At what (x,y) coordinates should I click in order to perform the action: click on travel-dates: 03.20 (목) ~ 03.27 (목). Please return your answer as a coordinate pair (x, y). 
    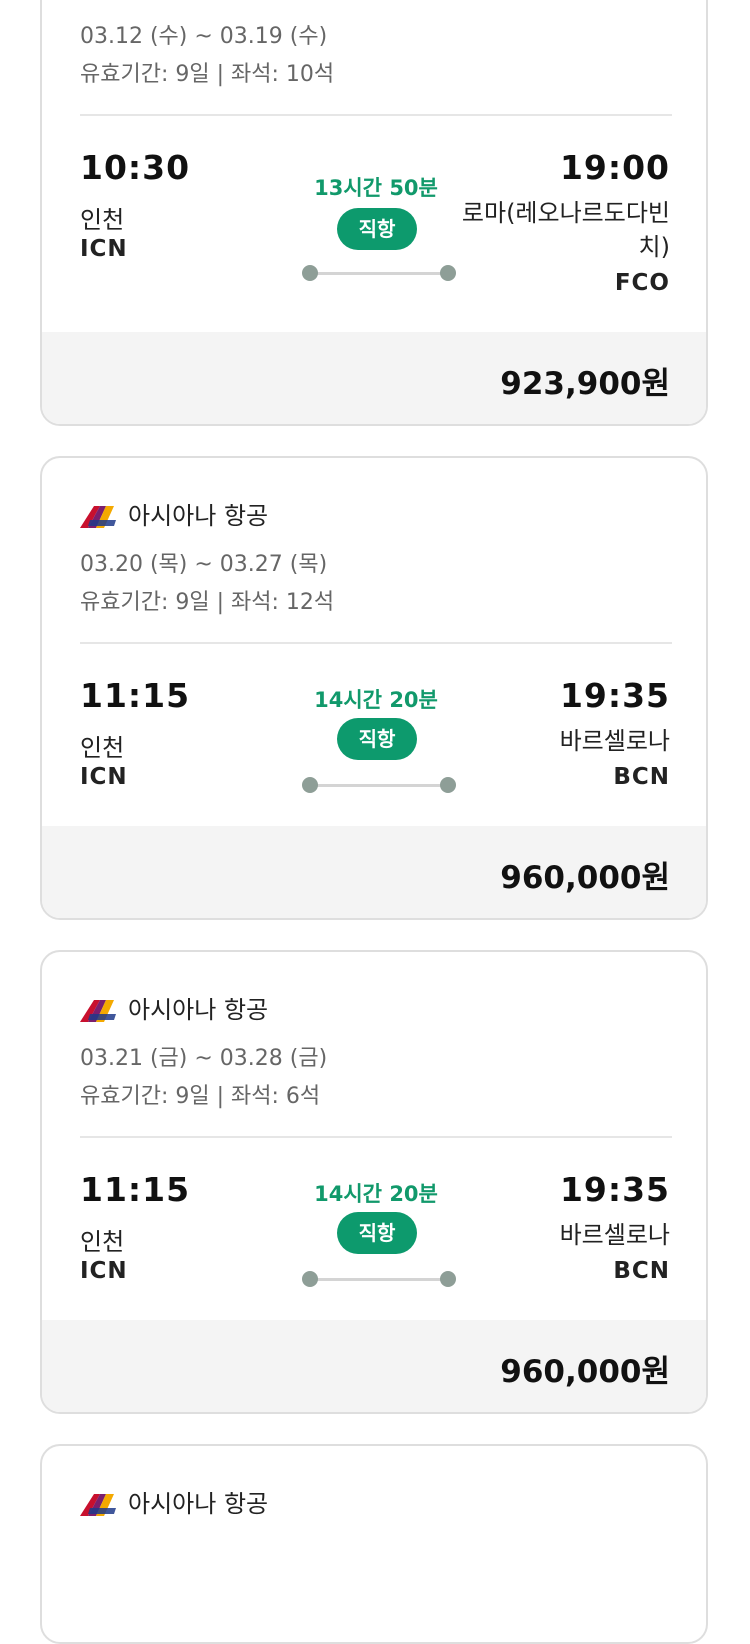
    Looking at the image, I should click on (204, 564).